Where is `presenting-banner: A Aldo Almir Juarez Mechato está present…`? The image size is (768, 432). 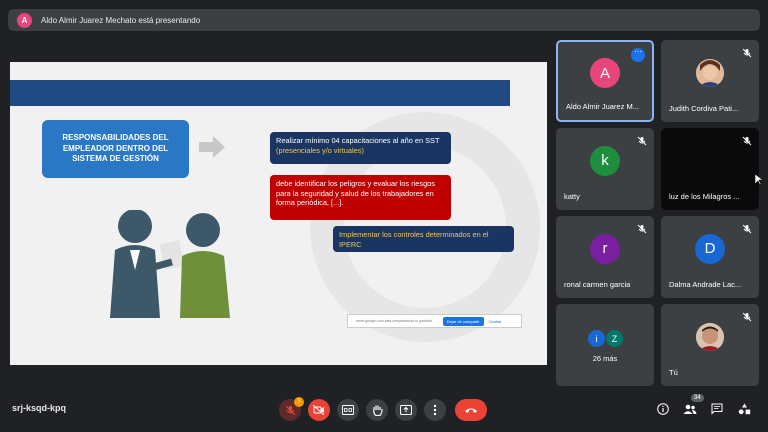
presenting-banner: A Aldo Almir Juarez Mechato está present… is located at coordinates (384, 20).